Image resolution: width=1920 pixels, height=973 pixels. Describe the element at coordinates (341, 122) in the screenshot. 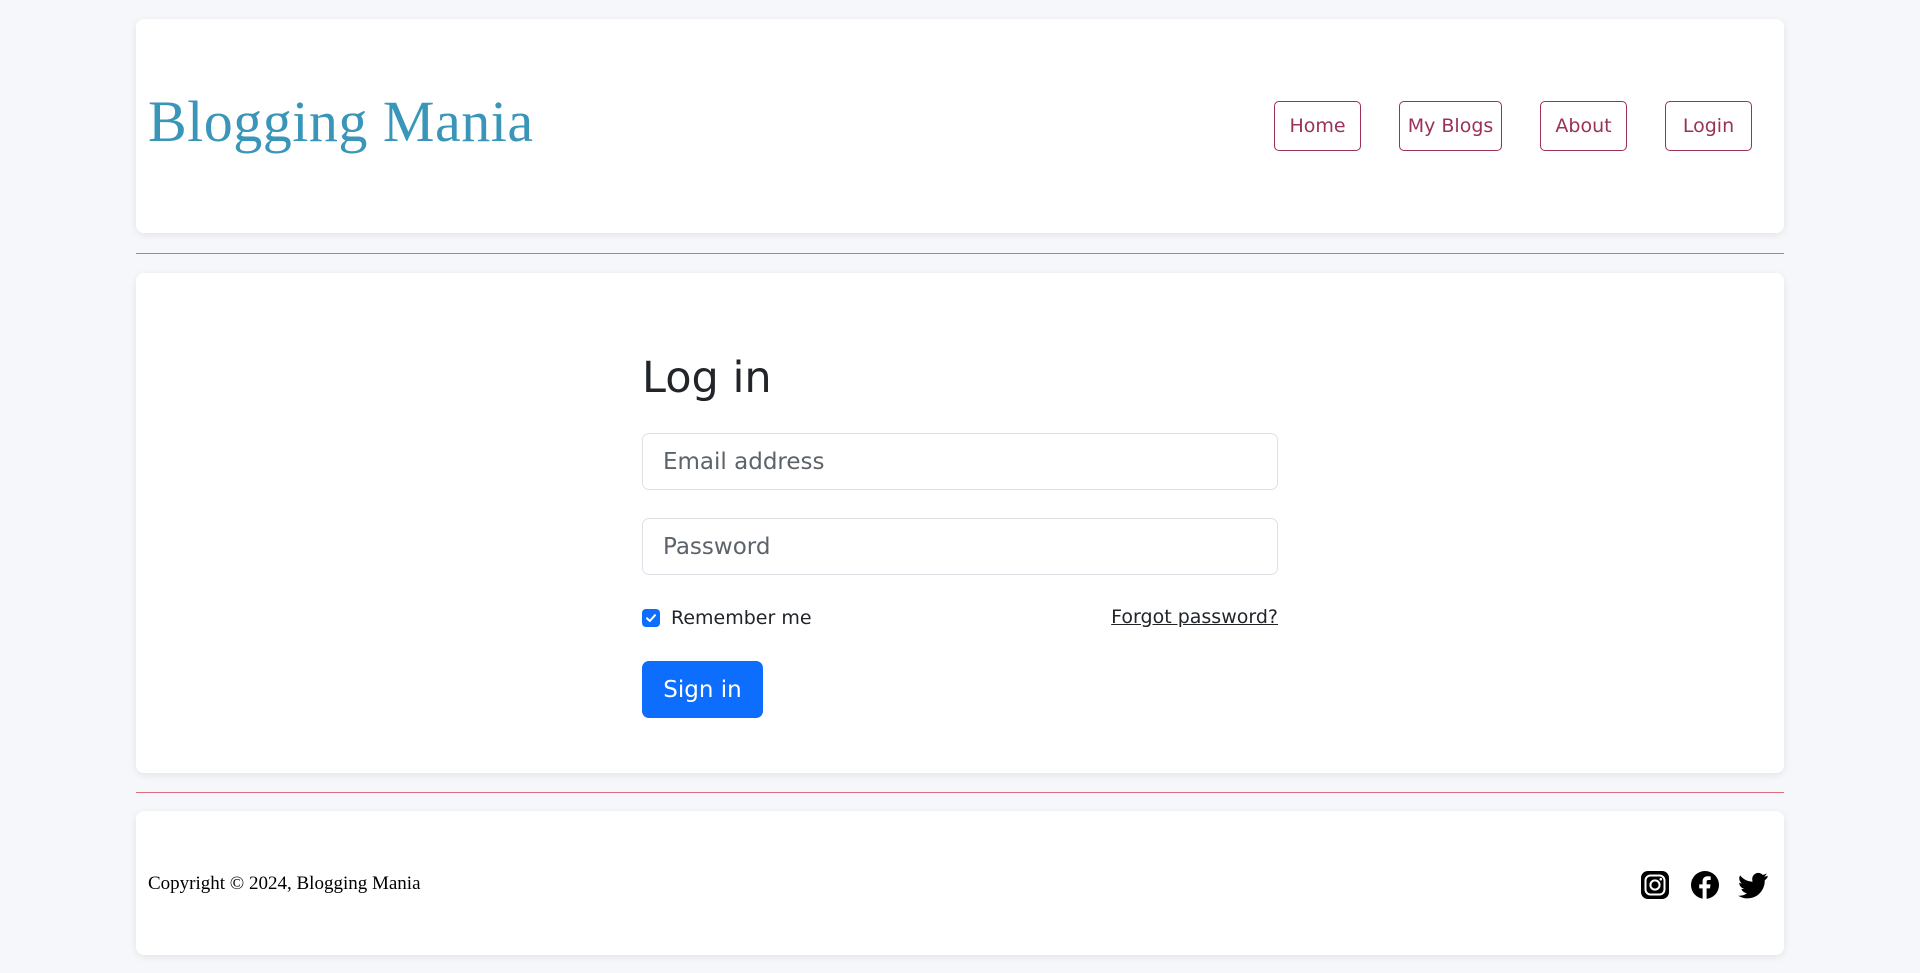

I see `brand-logo: Blogging Mania` at that location.